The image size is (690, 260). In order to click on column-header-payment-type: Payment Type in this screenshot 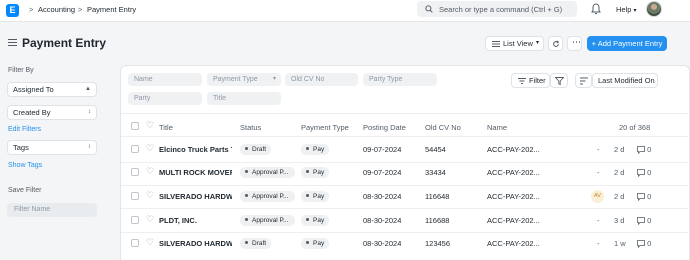, I will do `click(325, 127)`.